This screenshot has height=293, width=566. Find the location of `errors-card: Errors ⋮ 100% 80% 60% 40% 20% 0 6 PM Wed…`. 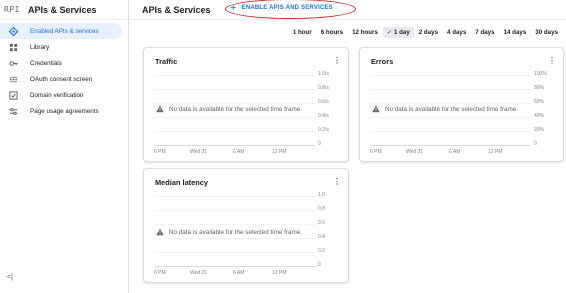

errors-card: Errors ⋮ 100% 80% 60% 40% 20% 0 6 PM Wed… is located at coordinates (461, 104).